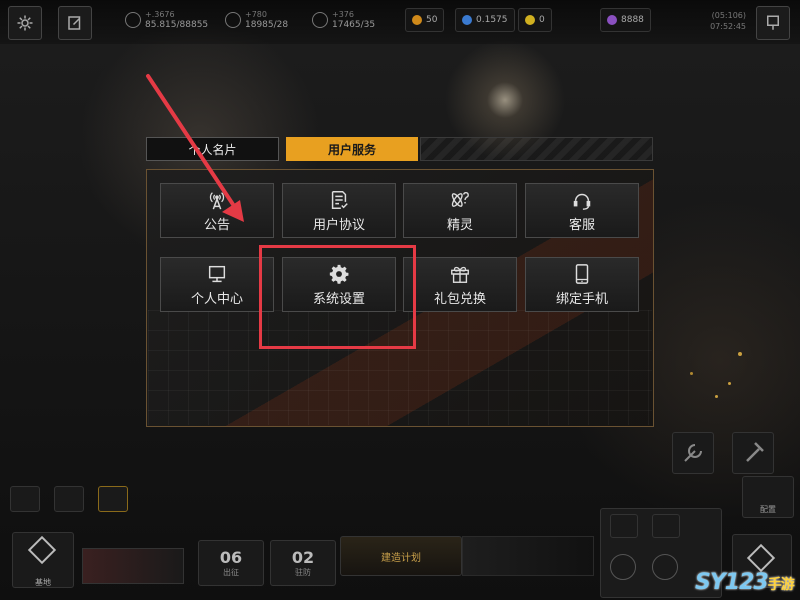  What do you see at coordinates (303, 572) in the screenshot?
I see `garrison-label: 驻防` at bounding box center [303, 572].